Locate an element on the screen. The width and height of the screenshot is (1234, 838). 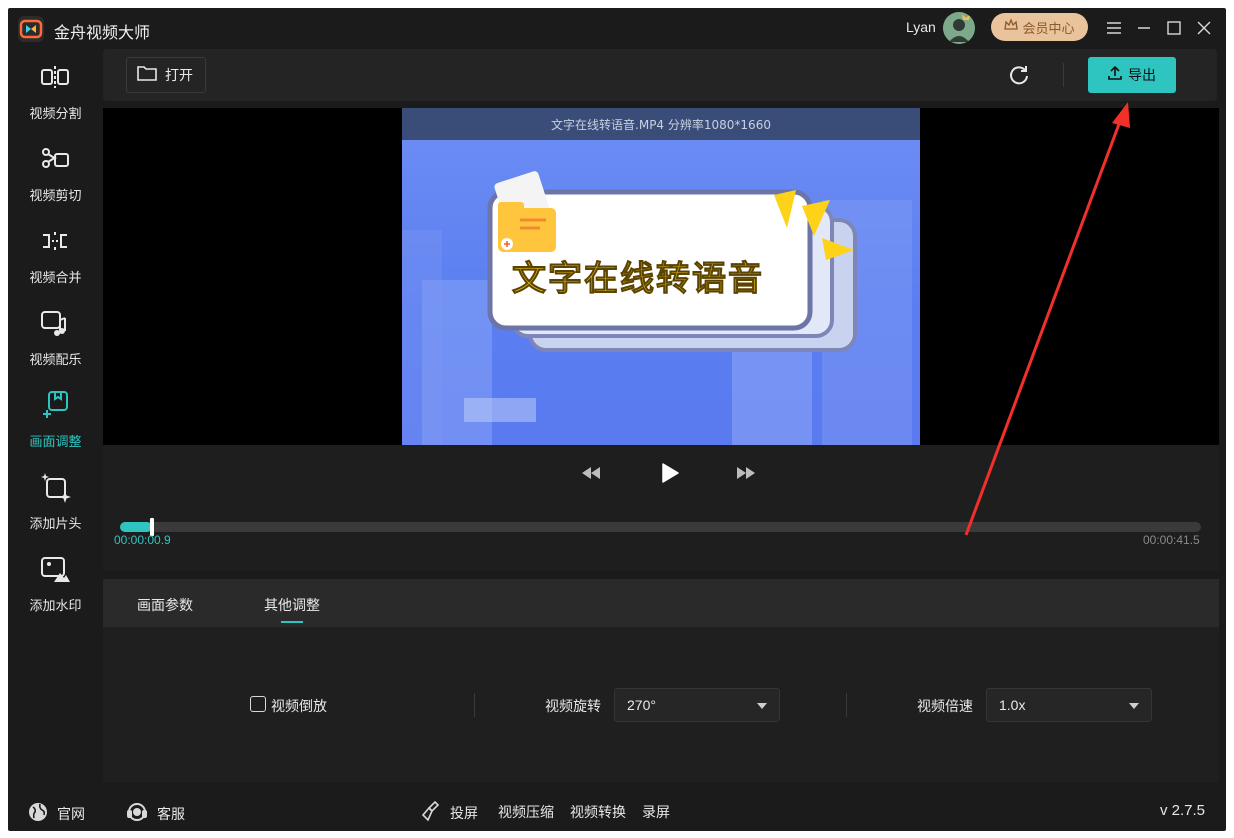
sidebar-item-watermark: 添加水印 is located at coordinates (55, 583).